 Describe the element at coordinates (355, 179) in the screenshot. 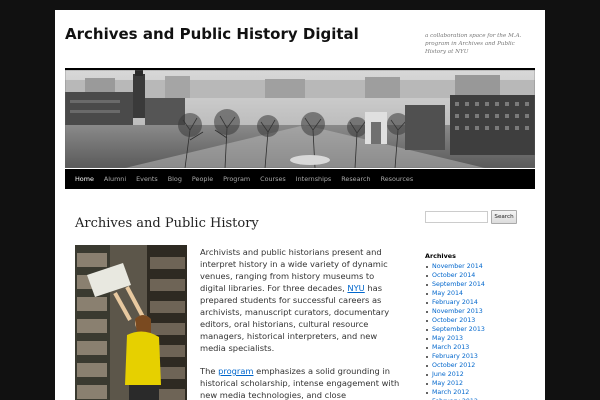

I see `nav-item-research: Research` at that location.